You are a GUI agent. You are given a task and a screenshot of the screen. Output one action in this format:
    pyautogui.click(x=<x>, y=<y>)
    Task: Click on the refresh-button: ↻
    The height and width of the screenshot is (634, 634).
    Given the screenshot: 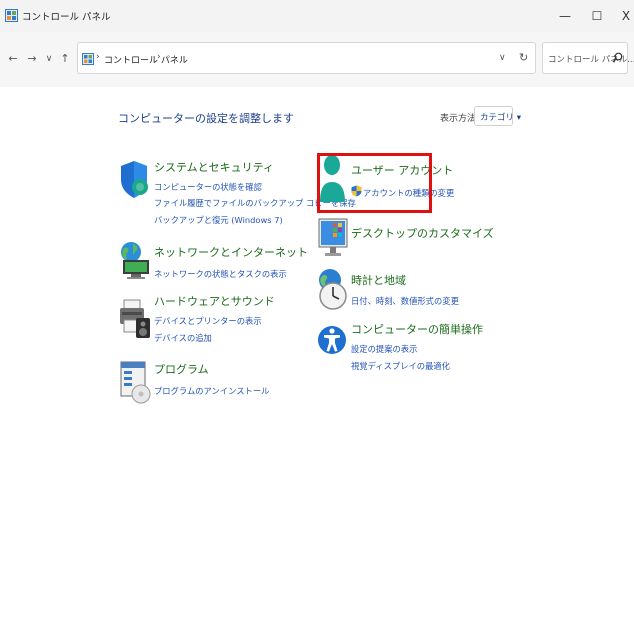 What is the action you would take?
    pyautogui.click(x=523, y=57)
    